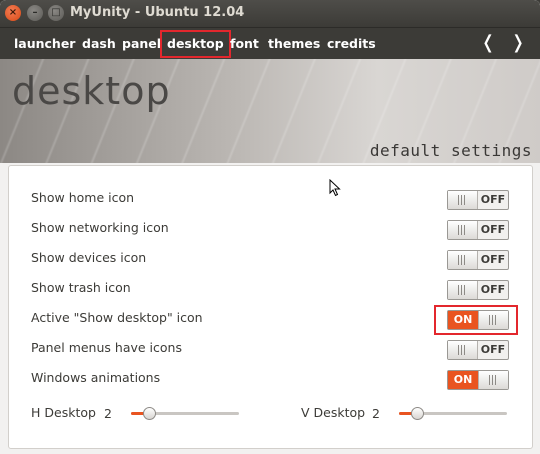 Image resolution: width=540 pixels, height=454 pixels. What do you see at coordinates (35, 13) in the screenshot?
I see `minimize-icon: –` at bounding box center [35, 13].